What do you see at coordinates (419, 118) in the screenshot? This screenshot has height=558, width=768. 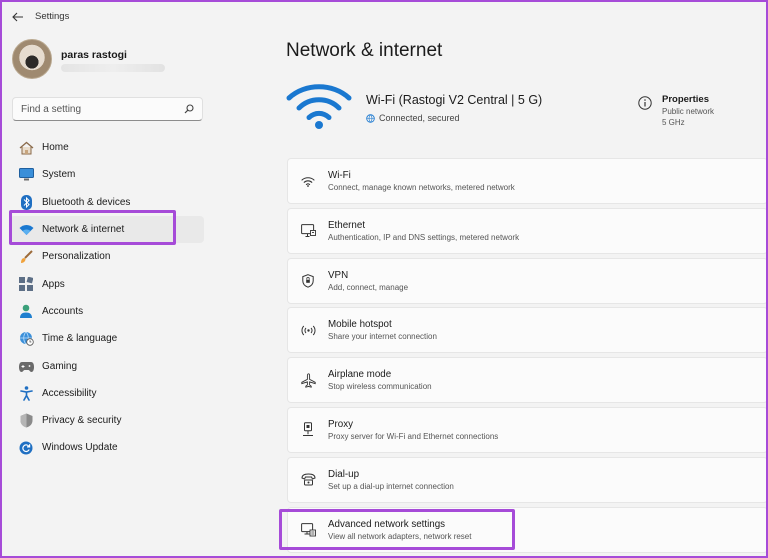 I see `network-status-text: Connected, secured` at bounding box center [419, 118].